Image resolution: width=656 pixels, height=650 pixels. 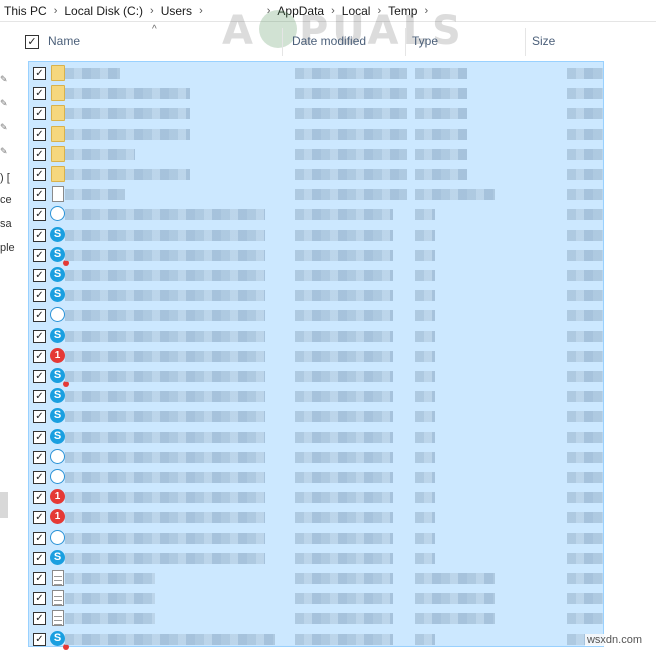 What do you see at coordinates (7, 248) in the screenshot?
I see `nav-item-fragment: ple` at bounding box center [7, 248].